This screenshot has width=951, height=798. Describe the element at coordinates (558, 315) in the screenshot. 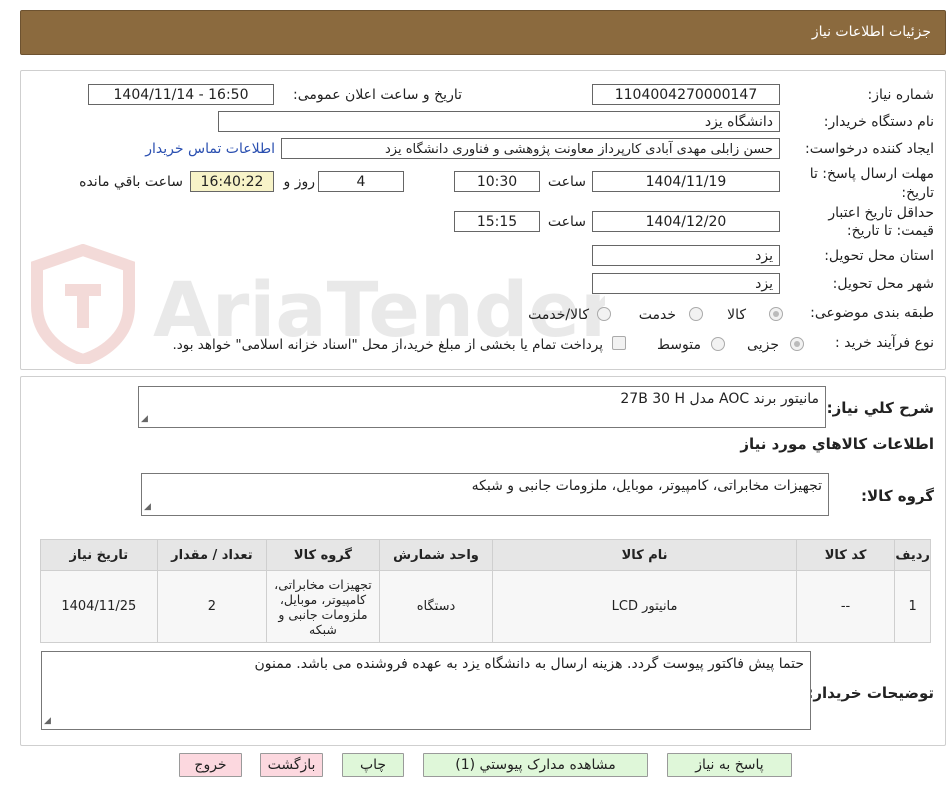

I see `category-both-label: کالا/خدمت` at that location.